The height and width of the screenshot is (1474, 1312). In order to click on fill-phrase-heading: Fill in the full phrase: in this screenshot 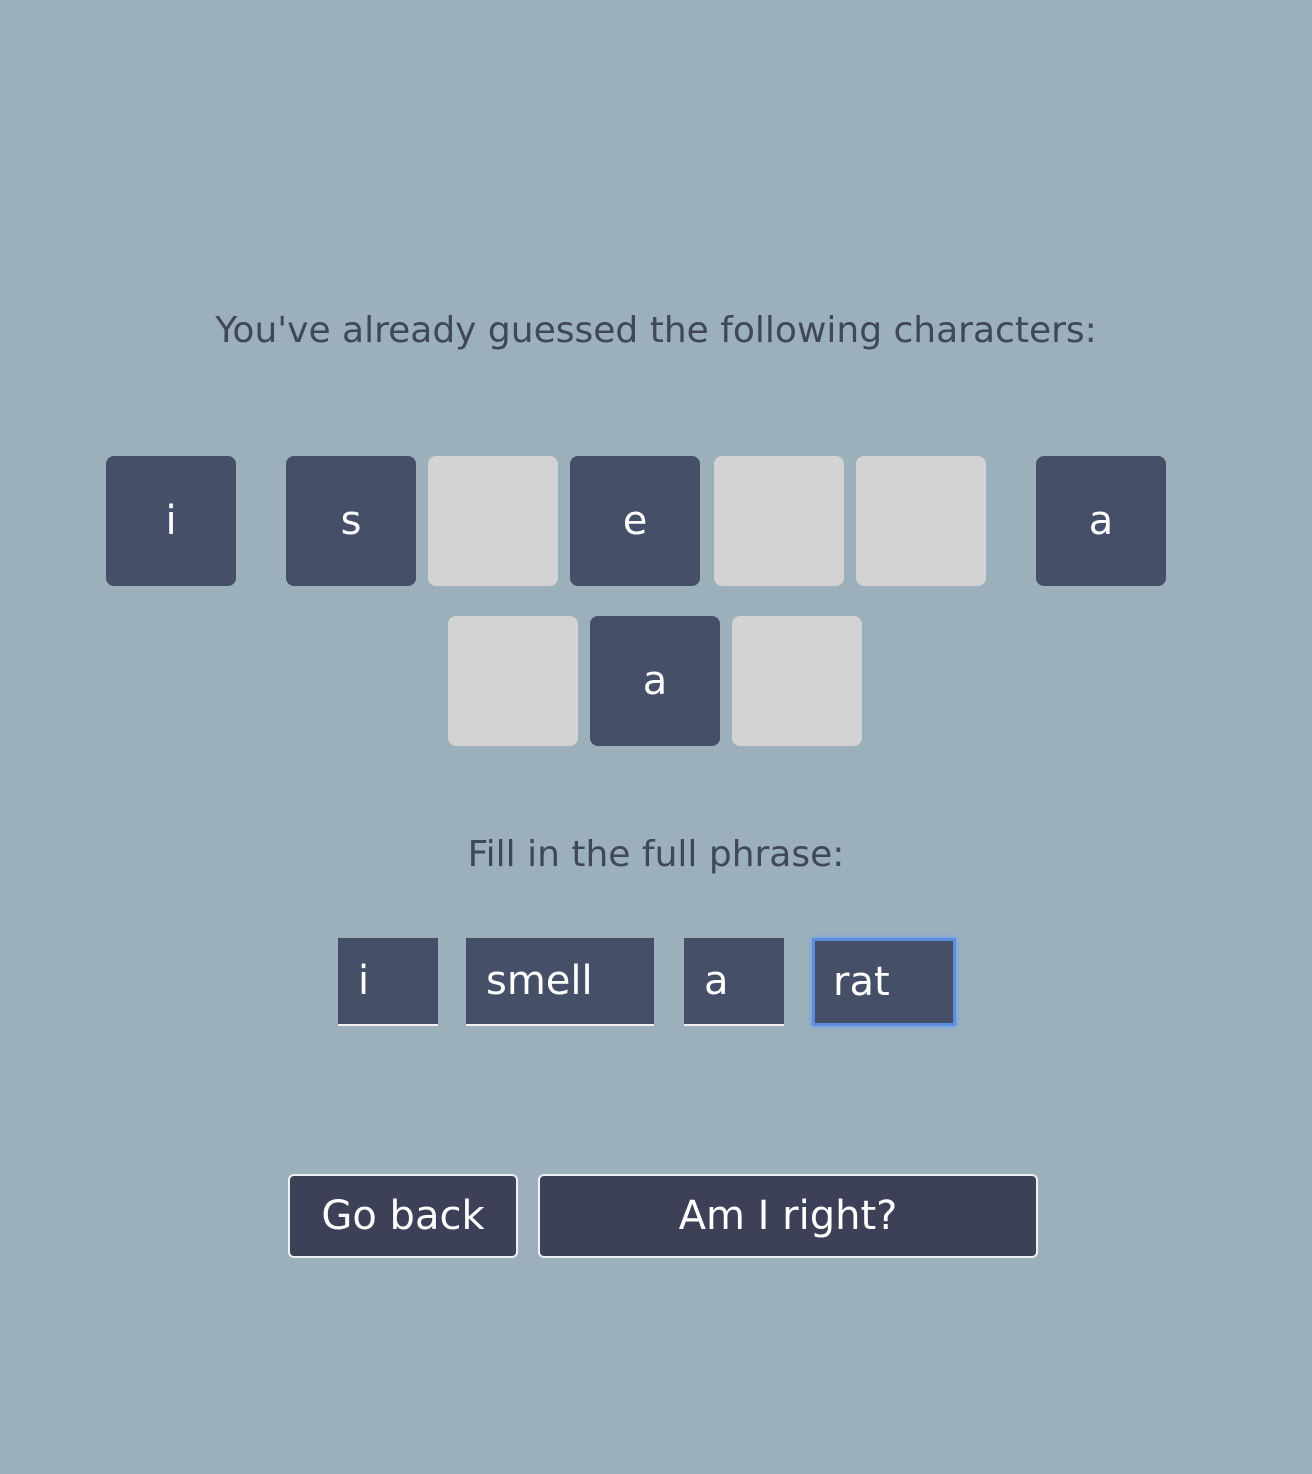, I will do `click(656, 854)`.